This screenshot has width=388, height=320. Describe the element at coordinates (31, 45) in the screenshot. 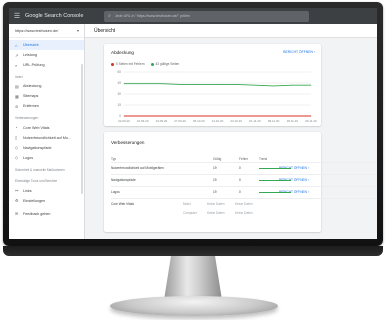

I see `sidebar-item-label: Übersicht` at that location.